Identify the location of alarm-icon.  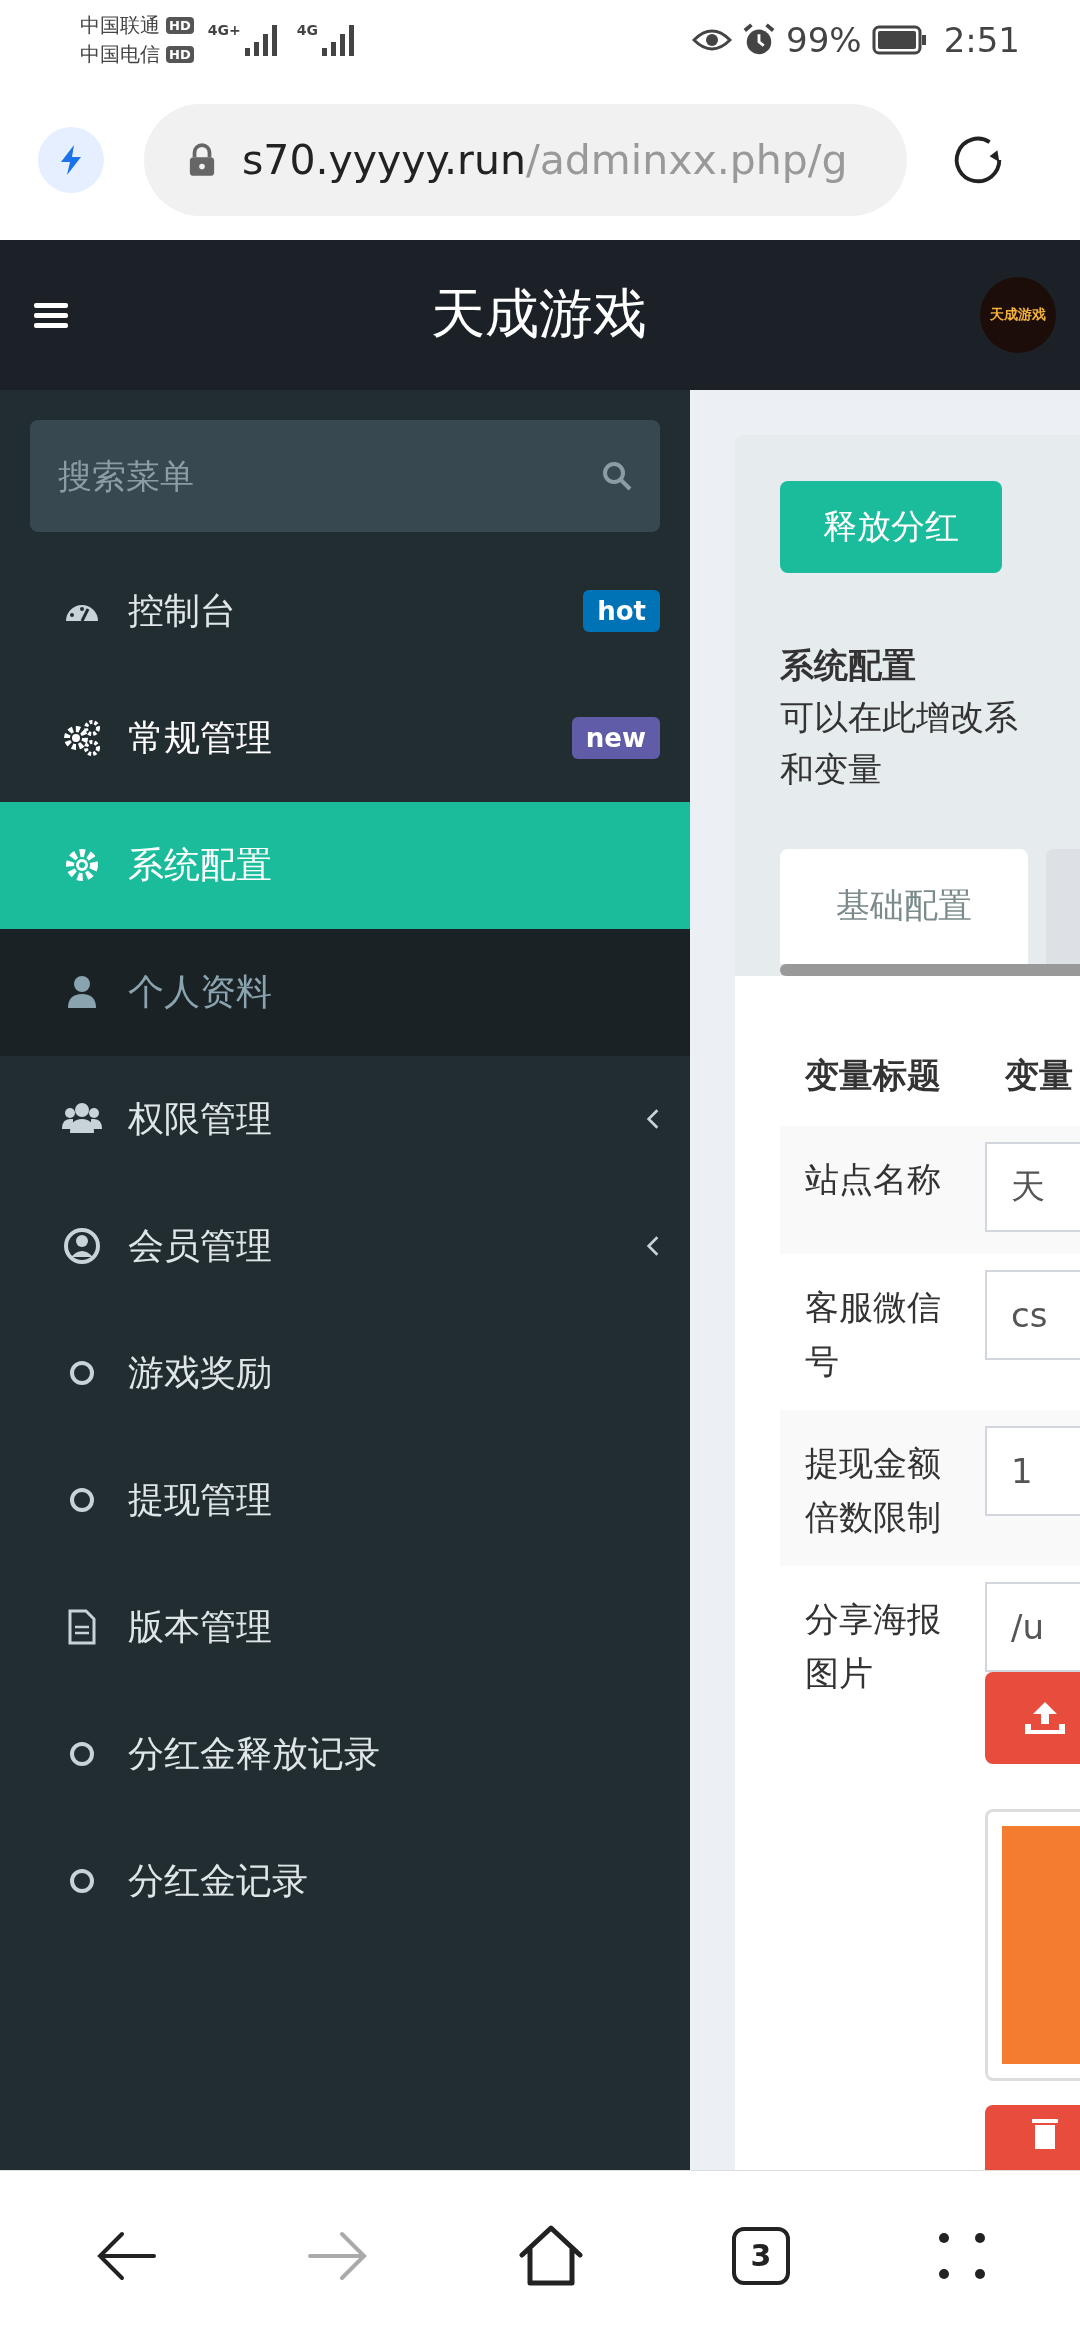
(759, 39).